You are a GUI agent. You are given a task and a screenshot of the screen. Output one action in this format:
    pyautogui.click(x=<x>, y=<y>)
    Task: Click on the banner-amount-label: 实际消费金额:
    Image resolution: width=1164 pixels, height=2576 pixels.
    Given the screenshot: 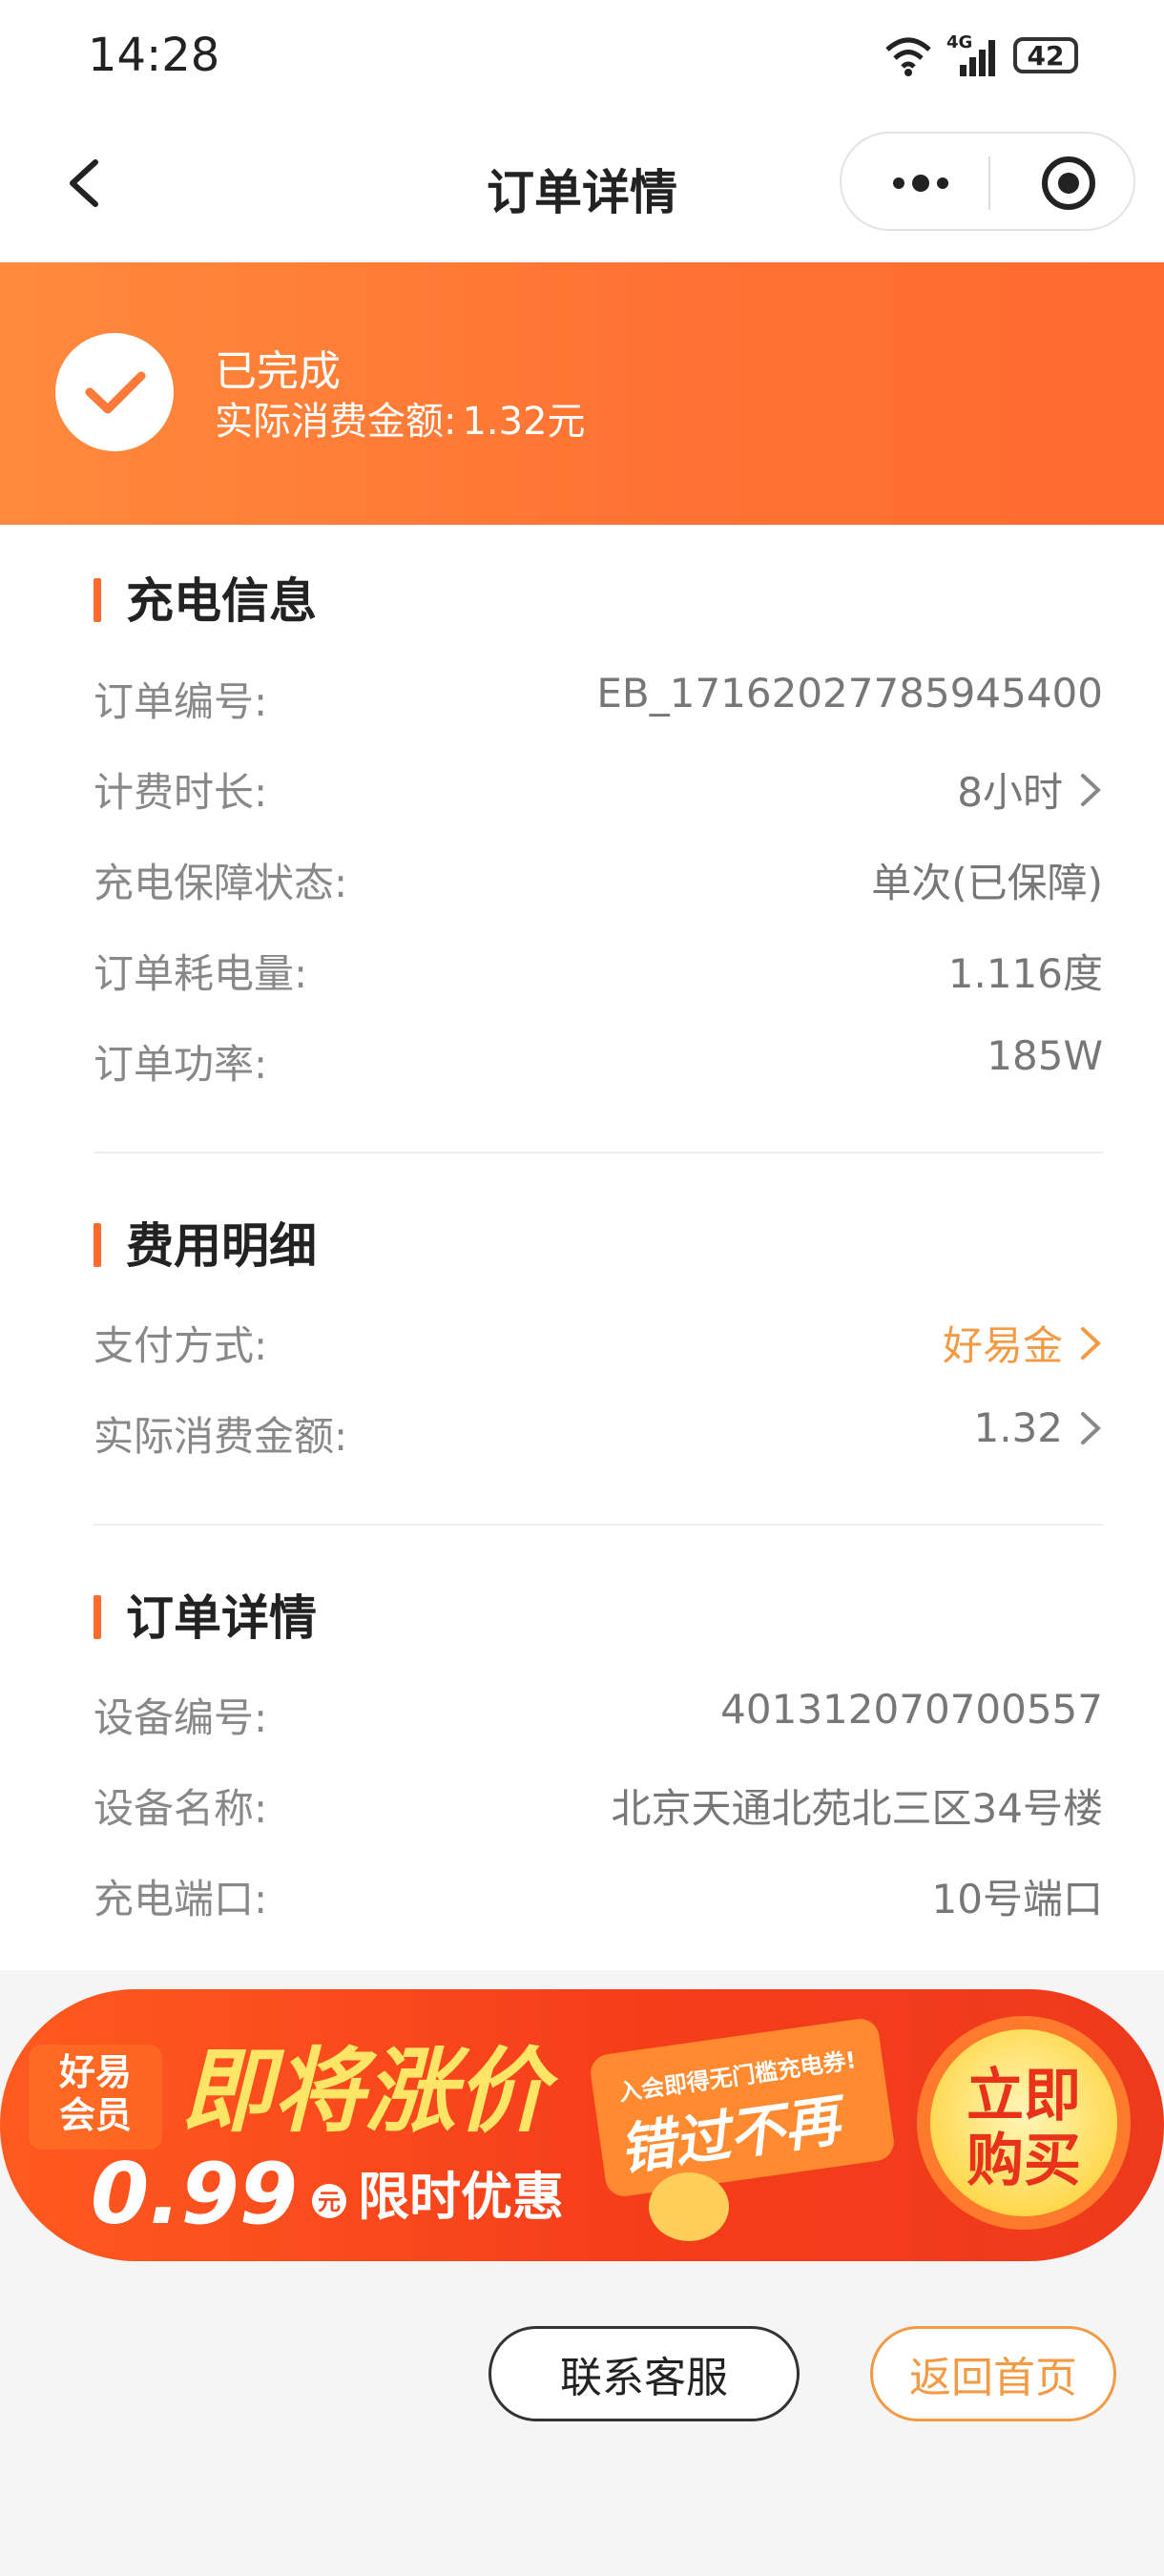 What is the action you would take?
    pyautogui.click(x=336, y=422)
    